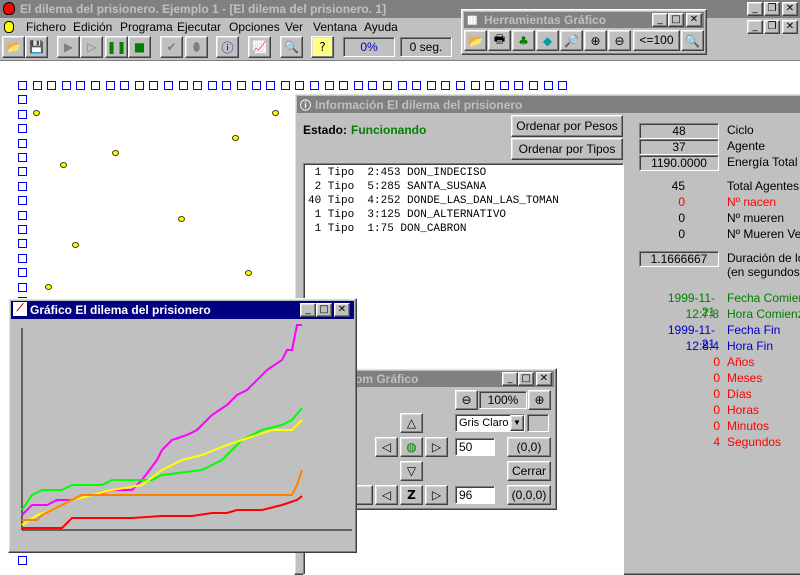  What do you see at coordinates (463, 202) in the screenshot?
I see `list-item: 40 Tipo 4:252 DONDE_LAS_DAN_LAS_TOMAN` at bounding box center [463, 202].